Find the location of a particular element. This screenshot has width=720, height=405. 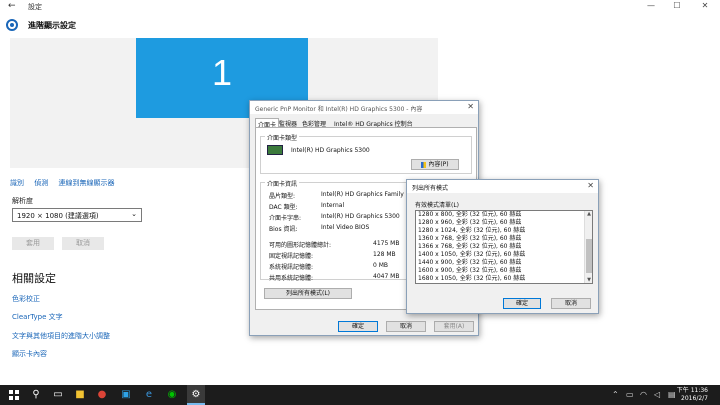

mode-list-item: 1600 x 900, 全彩 (32 位元), 60 赫茲 is located at coordinates (504, 271).